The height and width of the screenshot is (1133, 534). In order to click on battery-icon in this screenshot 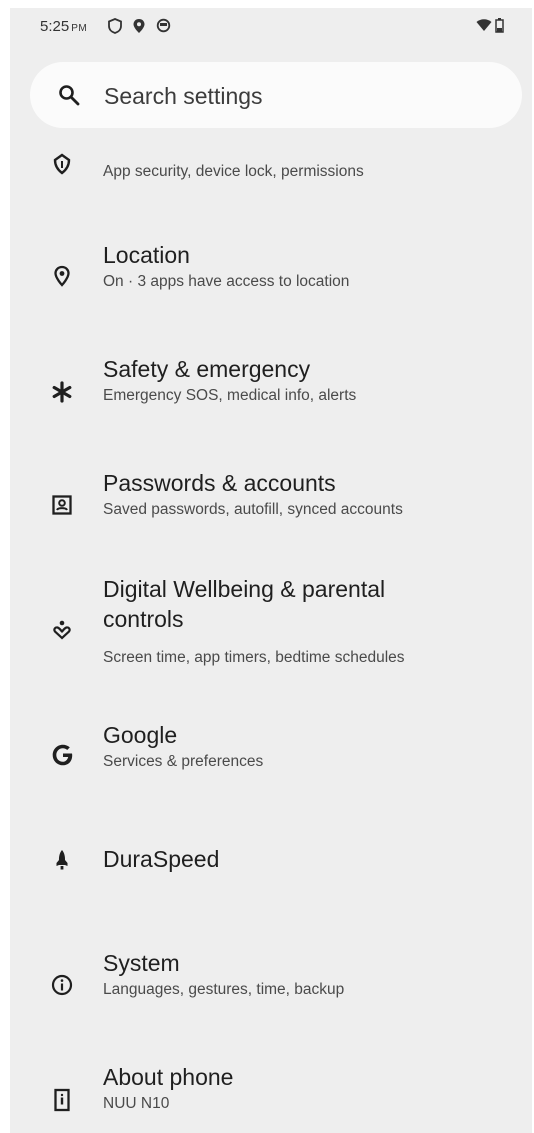, I will do `click(499, 25)`.